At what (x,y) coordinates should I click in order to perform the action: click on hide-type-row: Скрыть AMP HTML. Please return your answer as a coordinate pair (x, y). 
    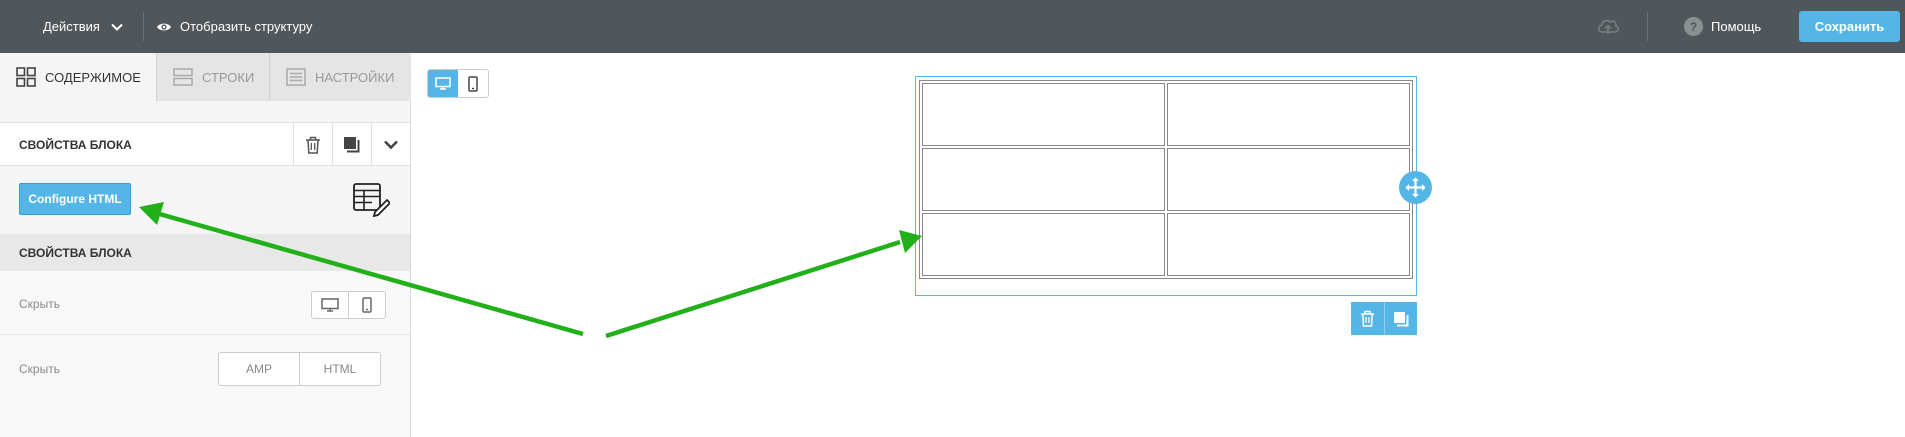
    Looking at the image, I should click on (205, 386).